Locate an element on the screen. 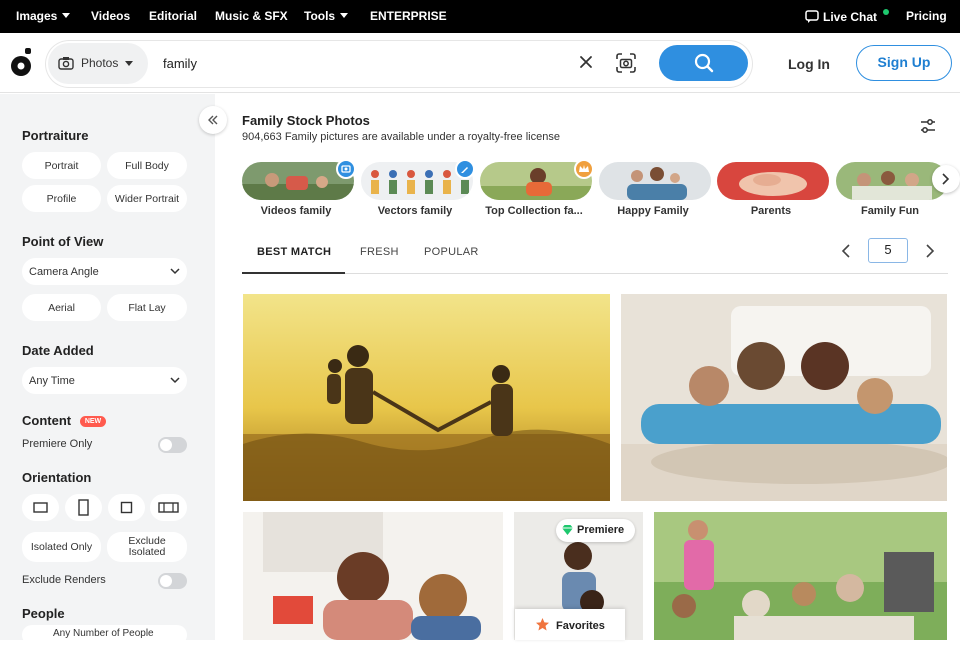  premium-badge is located at coordinates (584, 169).